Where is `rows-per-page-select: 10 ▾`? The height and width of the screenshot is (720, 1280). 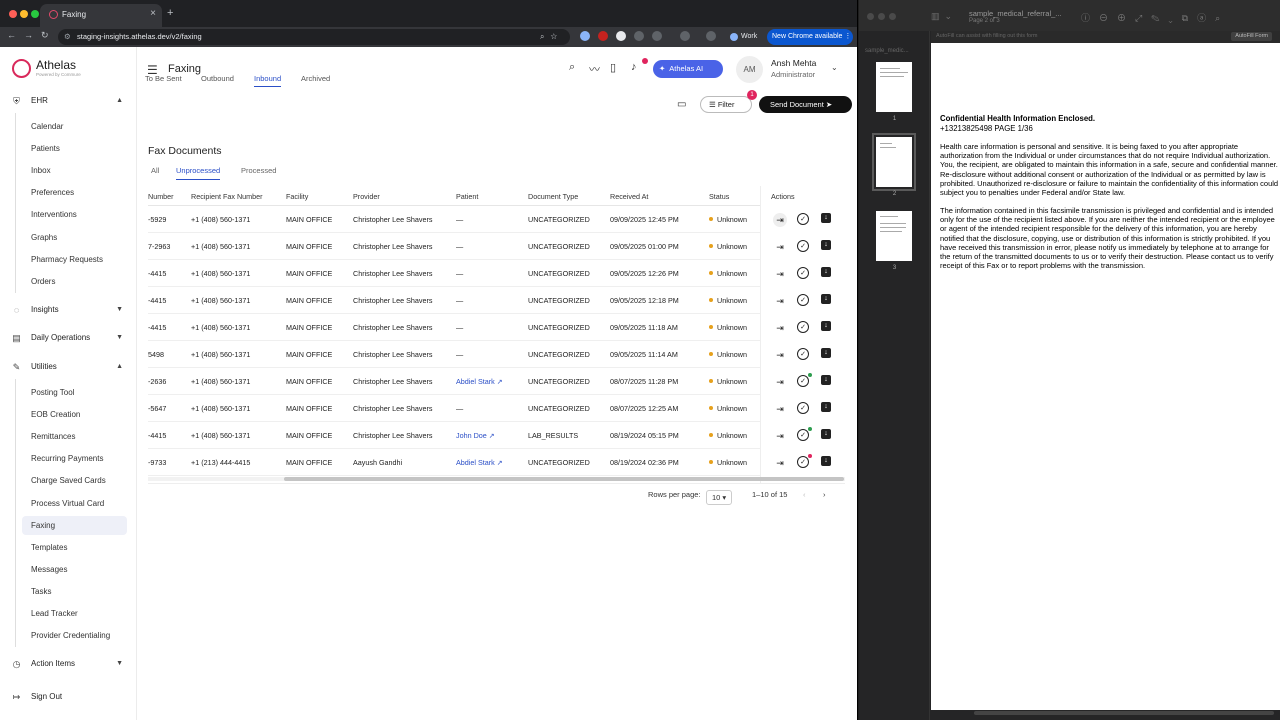
rows-per-page-select: 10 ▾ is located at coordinates (719, 497).